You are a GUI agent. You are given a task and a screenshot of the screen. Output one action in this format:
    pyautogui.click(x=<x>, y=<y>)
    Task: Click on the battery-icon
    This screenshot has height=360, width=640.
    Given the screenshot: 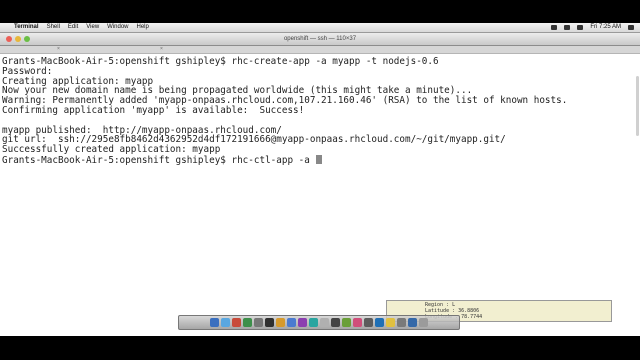 What is the action you would take?
    pyautogui.click(x=580, y=27)
    